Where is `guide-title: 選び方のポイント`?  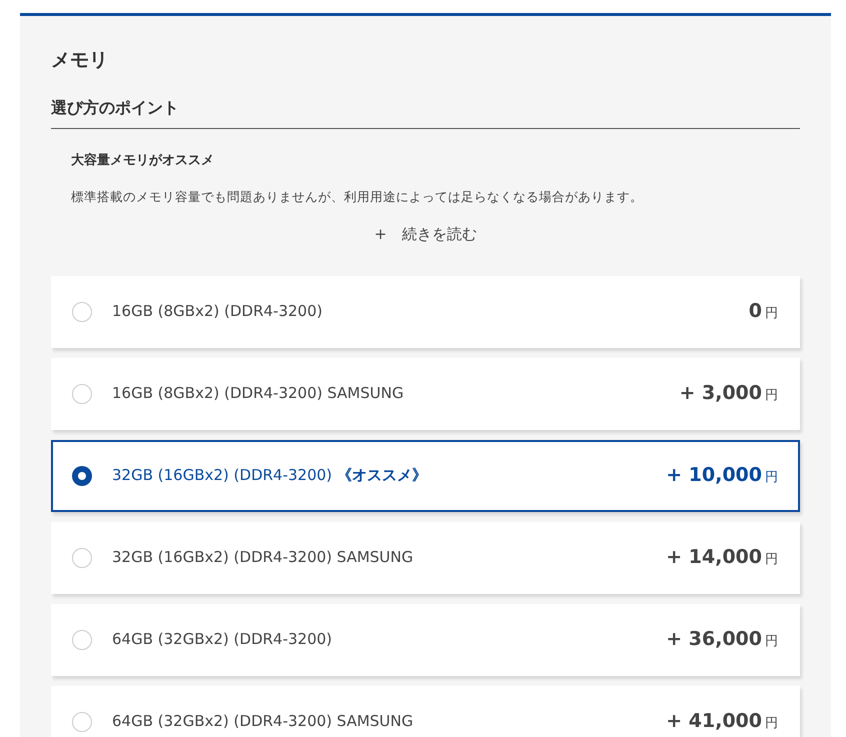
guide-title: 選び方のポイント is located at coordinates (115, 108).